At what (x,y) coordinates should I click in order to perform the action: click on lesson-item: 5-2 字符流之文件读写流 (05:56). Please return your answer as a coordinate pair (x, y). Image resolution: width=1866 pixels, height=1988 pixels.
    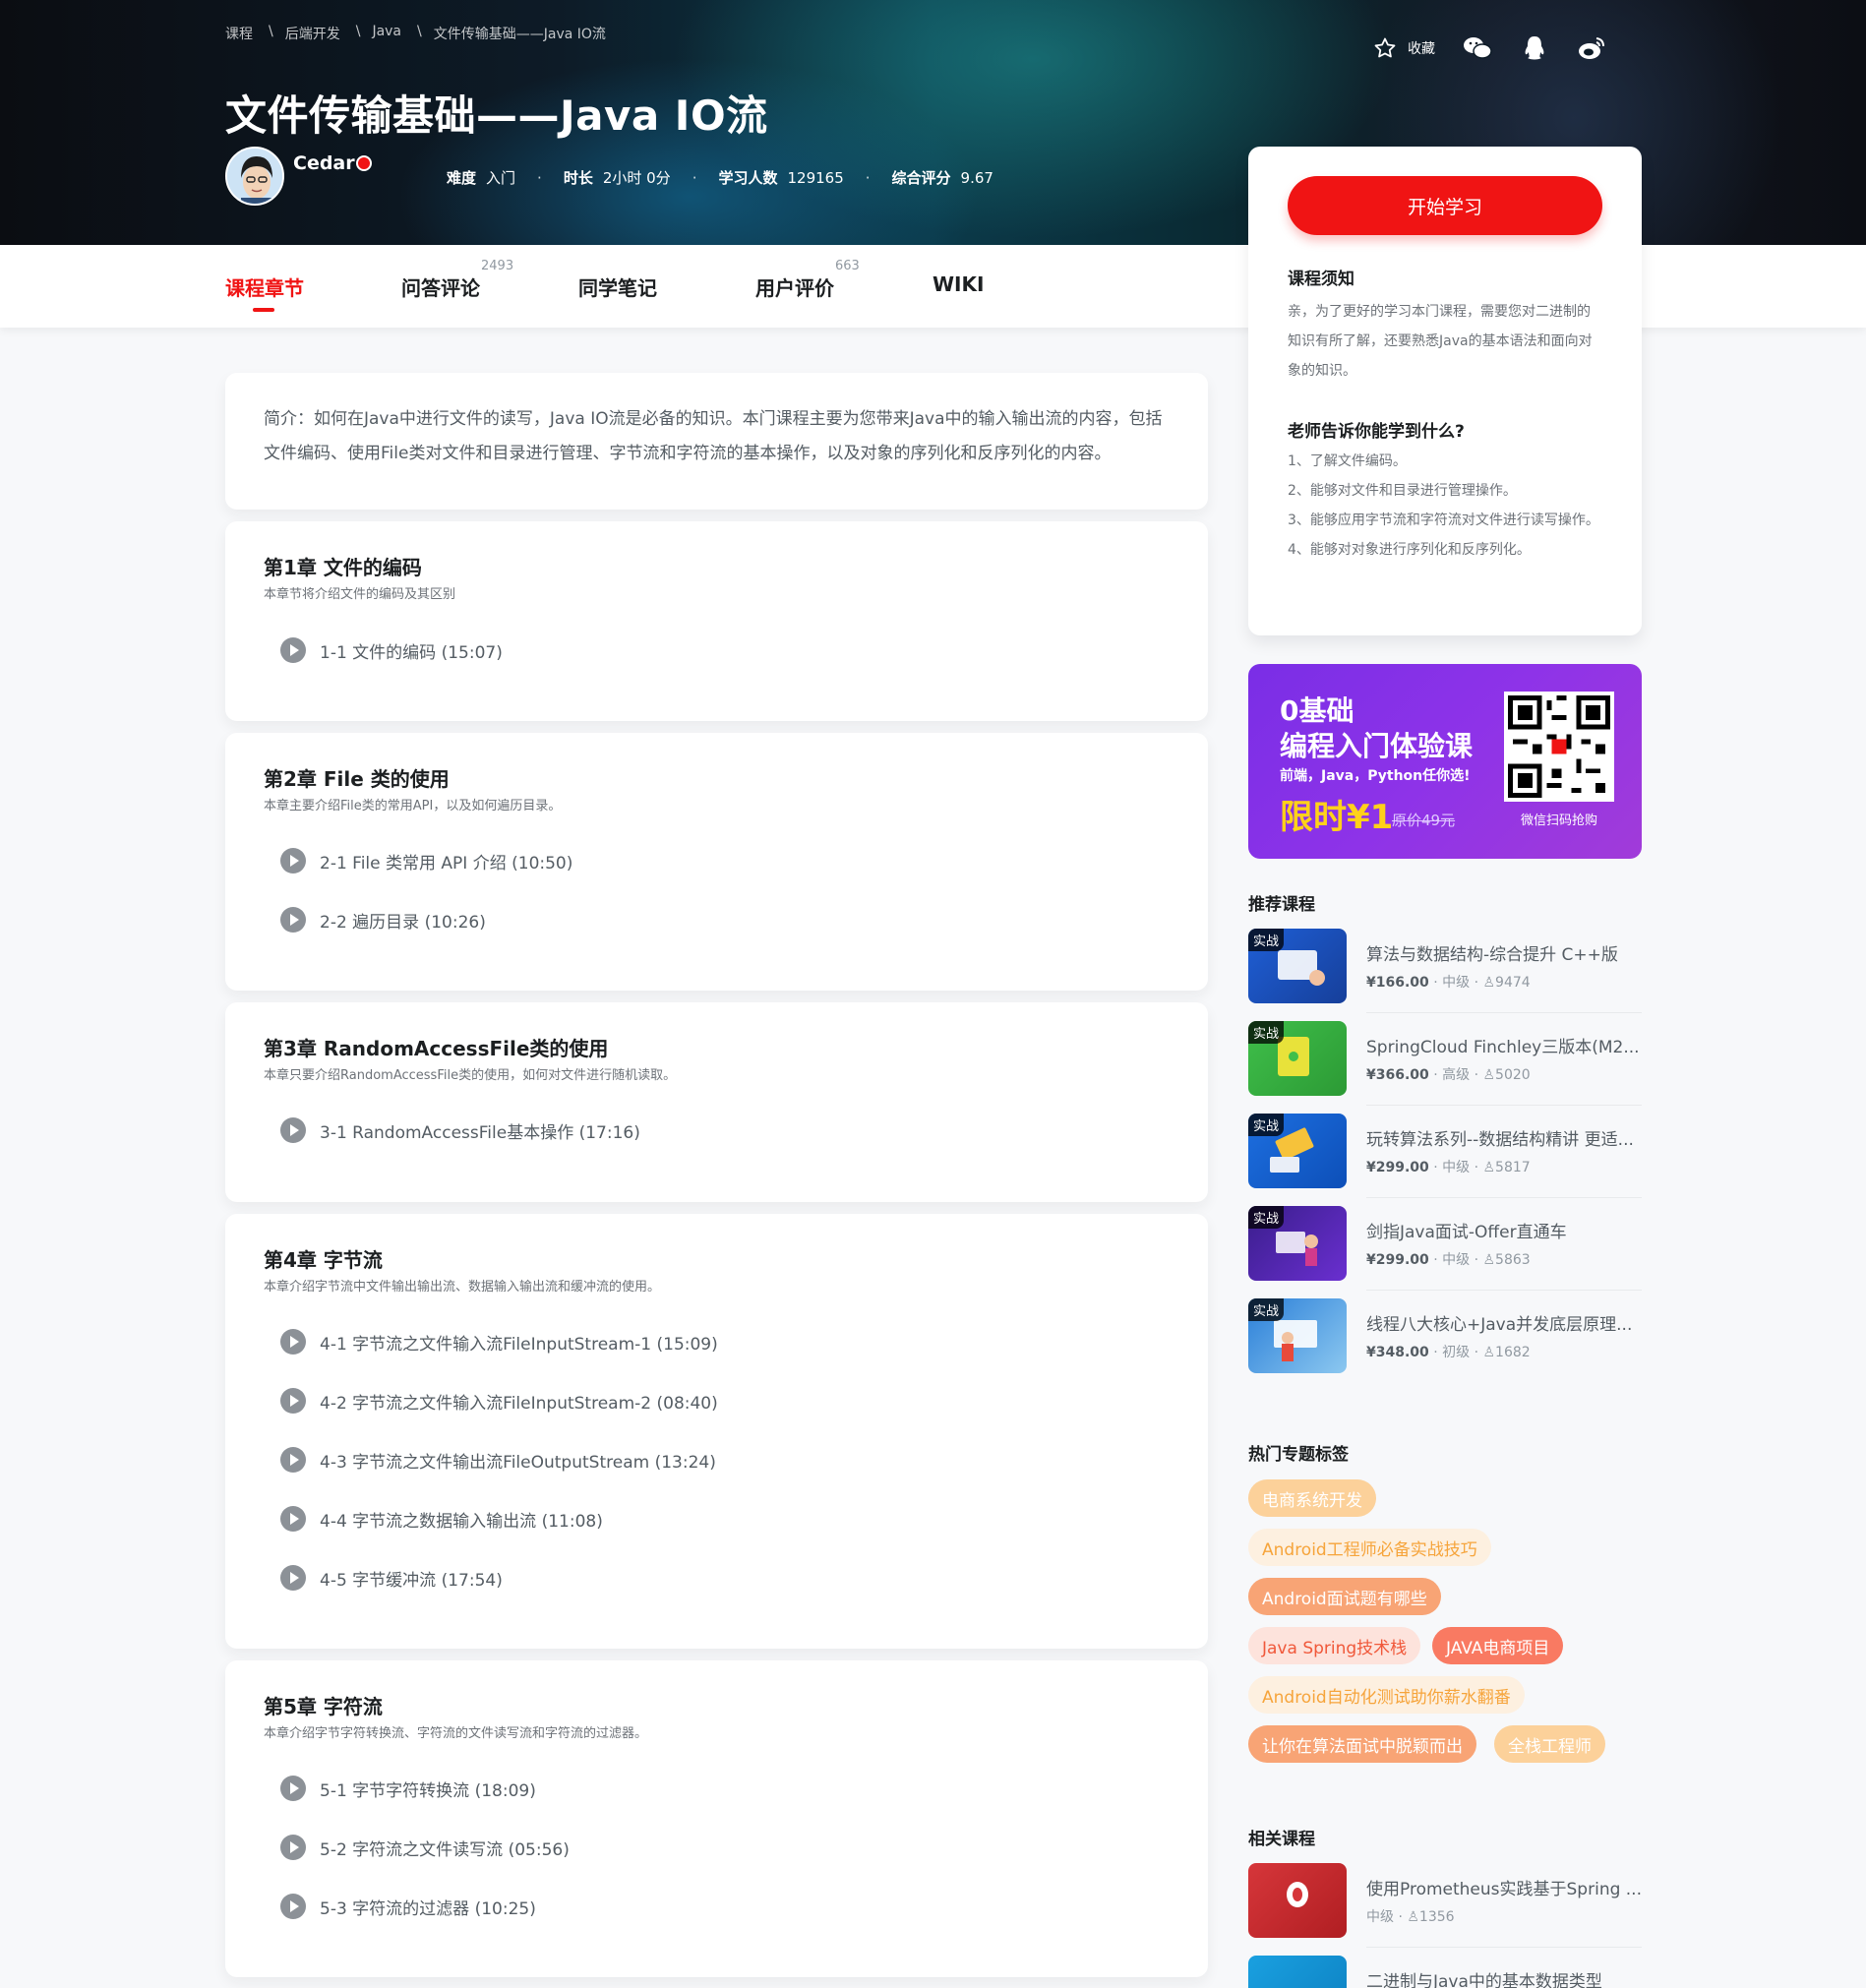
    Looking at the image, I should click on (425, 1847).